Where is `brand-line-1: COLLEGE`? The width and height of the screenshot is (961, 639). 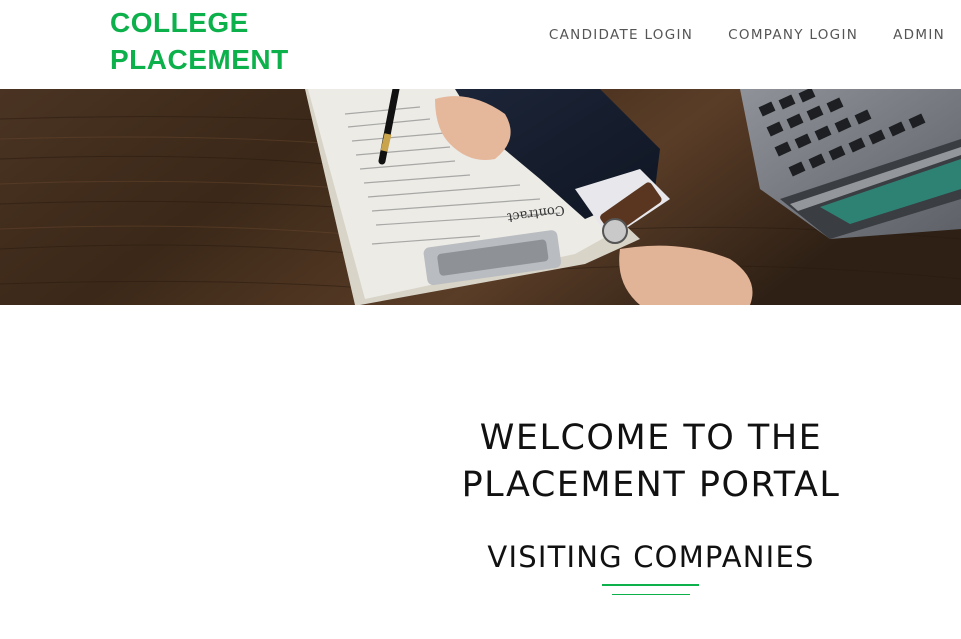 brand-line-1: COLLEGE is located at coordinates (179, 22).